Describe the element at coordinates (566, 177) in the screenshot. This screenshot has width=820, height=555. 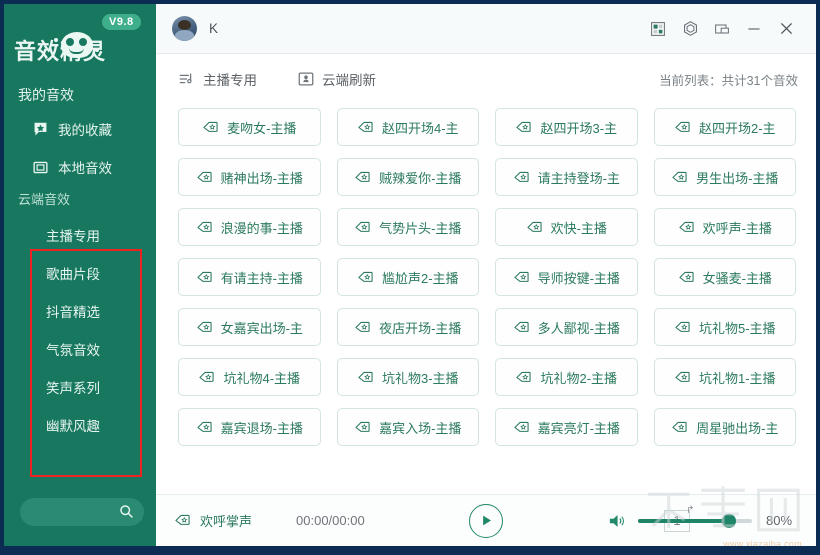
I see `sound-effect-button: 请主持登场-主` at that location.